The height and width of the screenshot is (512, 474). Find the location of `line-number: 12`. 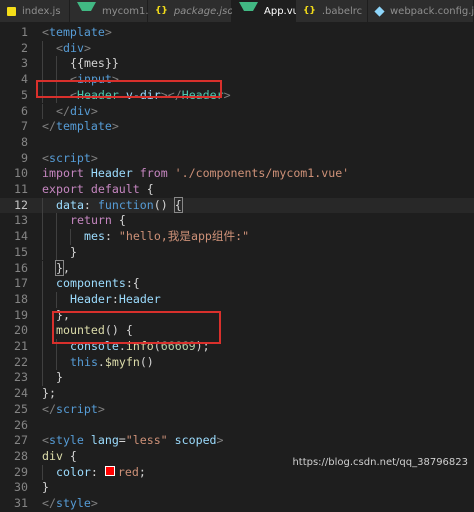

line-number: 12 is located at coordinates (14, 206).